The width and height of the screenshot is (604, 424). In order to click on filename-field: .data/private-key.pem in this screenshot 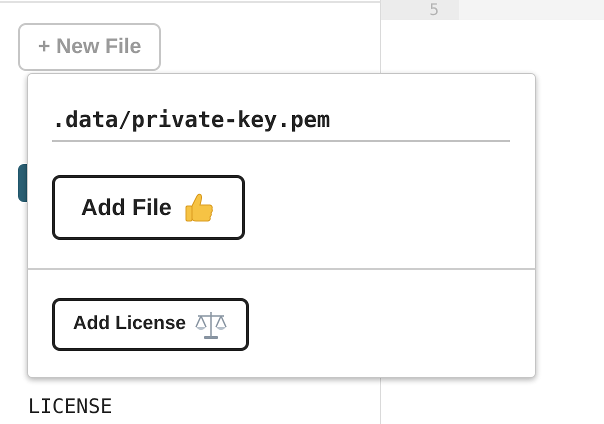, I will do `click(281, 121)`.